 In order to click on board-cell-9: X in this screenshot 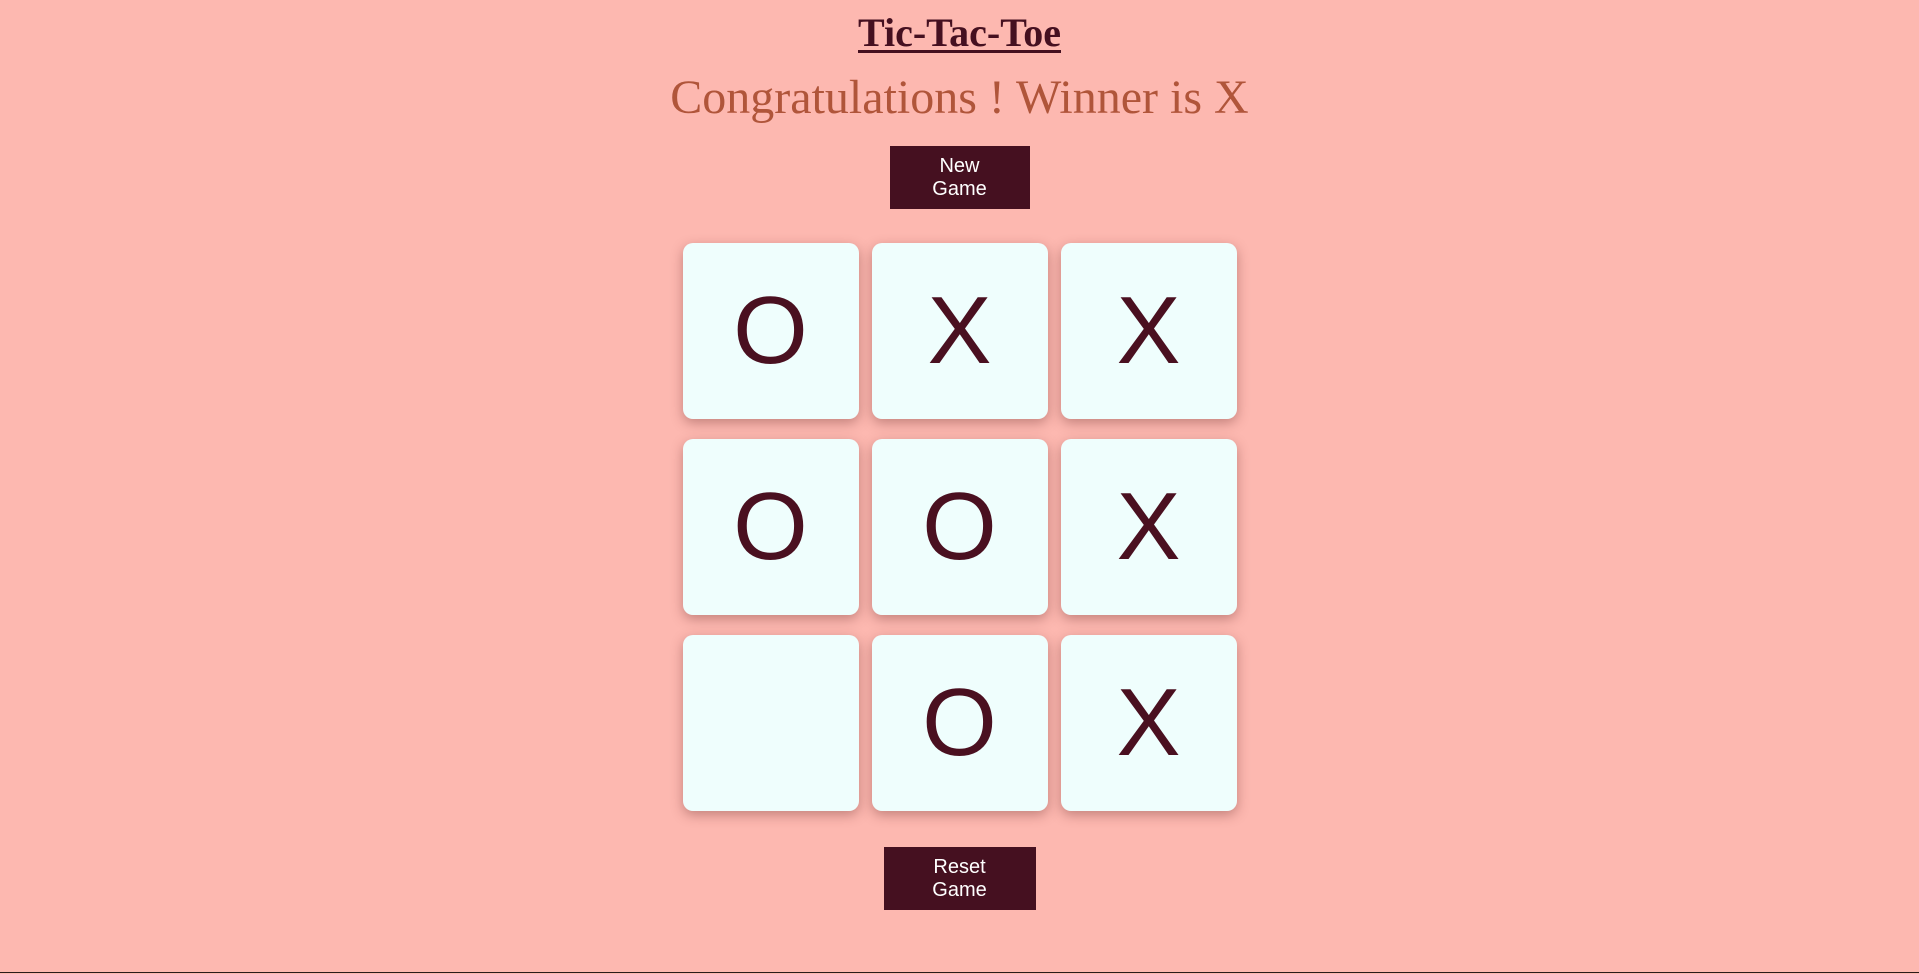, I will do `click(1148, 723)`.